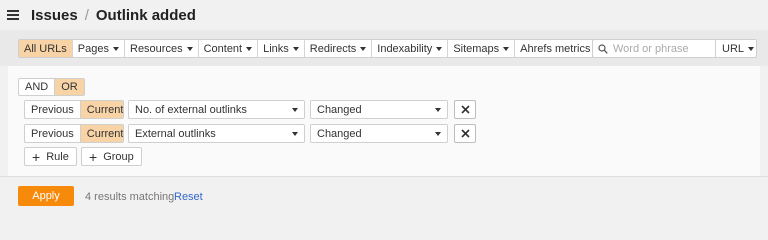  What do you see at coordinates (46, 48) in the screenshot?
I see `filter-all-urls: All URLs` at bounding box center [46, 48].